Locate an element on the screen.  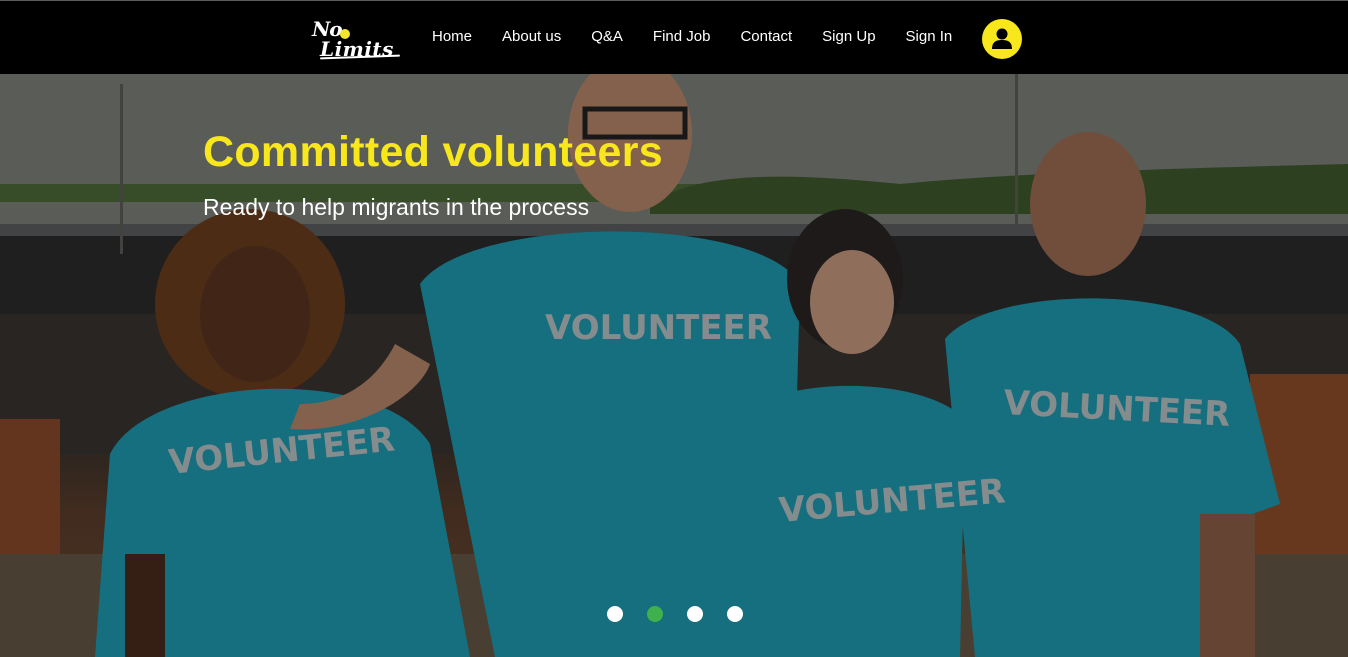
user-account-button is located at coordinates (1002, 39).